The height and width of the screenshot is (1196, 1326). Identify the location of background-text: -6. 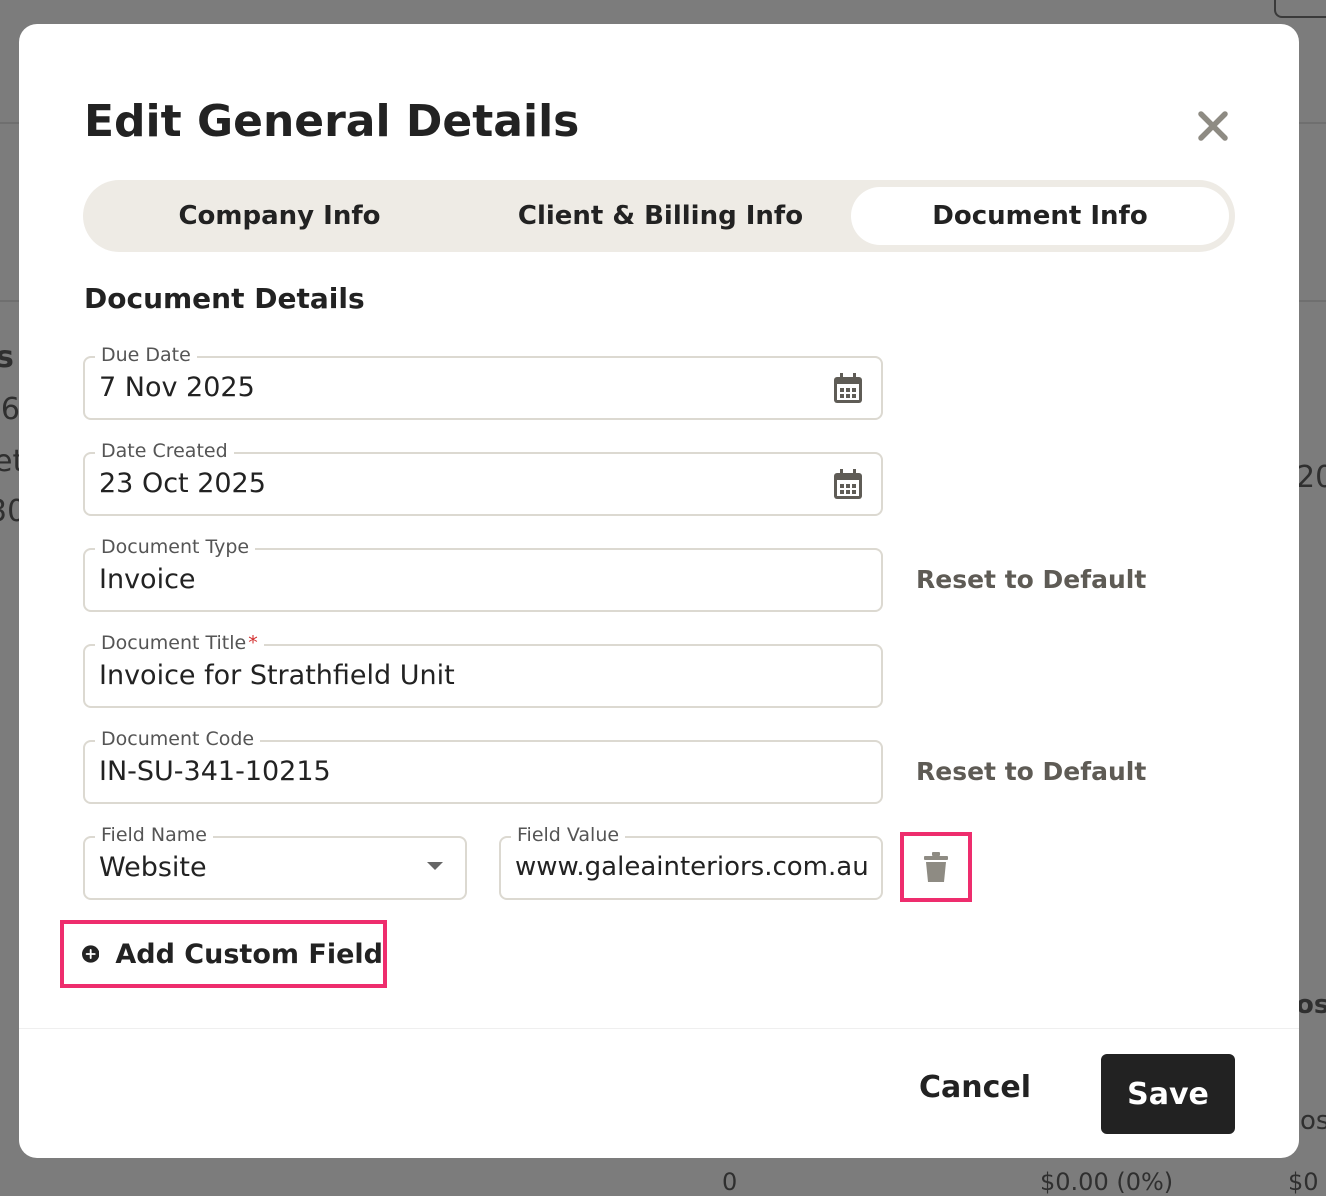
(10, 409).